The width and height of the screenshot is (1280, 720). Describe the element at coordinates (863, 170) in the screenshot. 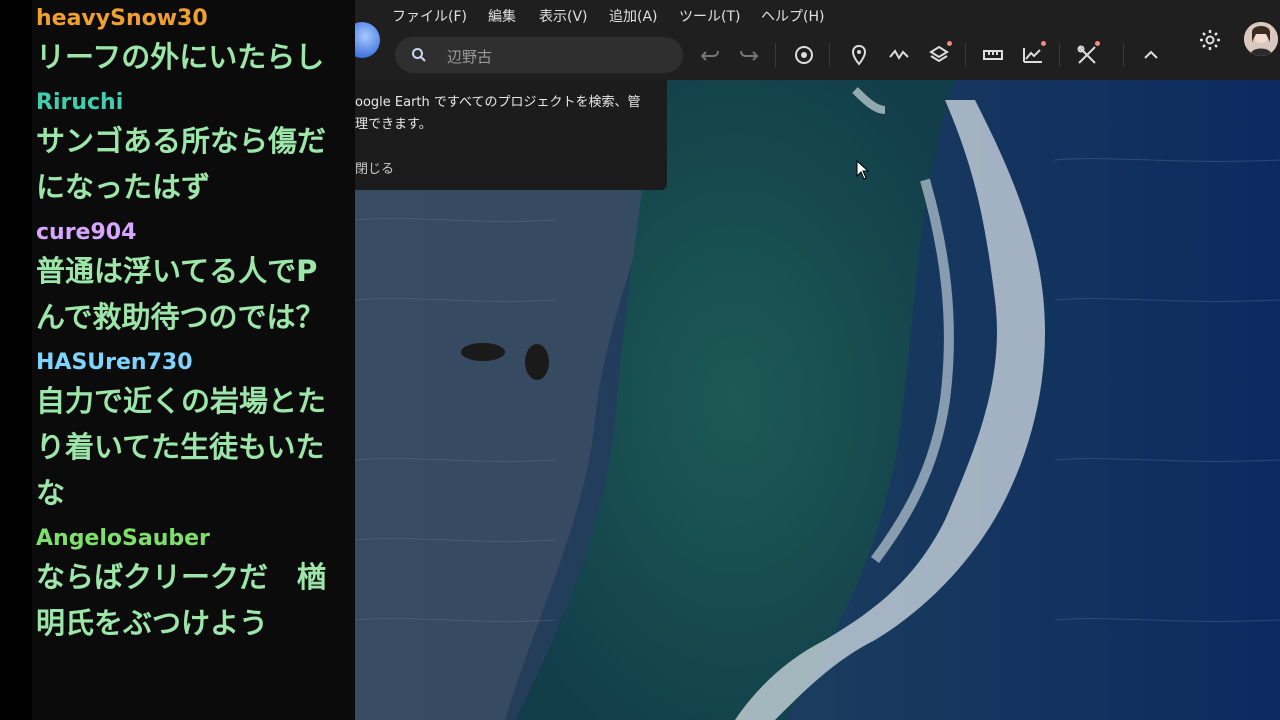

I see `mouse-cursor-icon` at that location.